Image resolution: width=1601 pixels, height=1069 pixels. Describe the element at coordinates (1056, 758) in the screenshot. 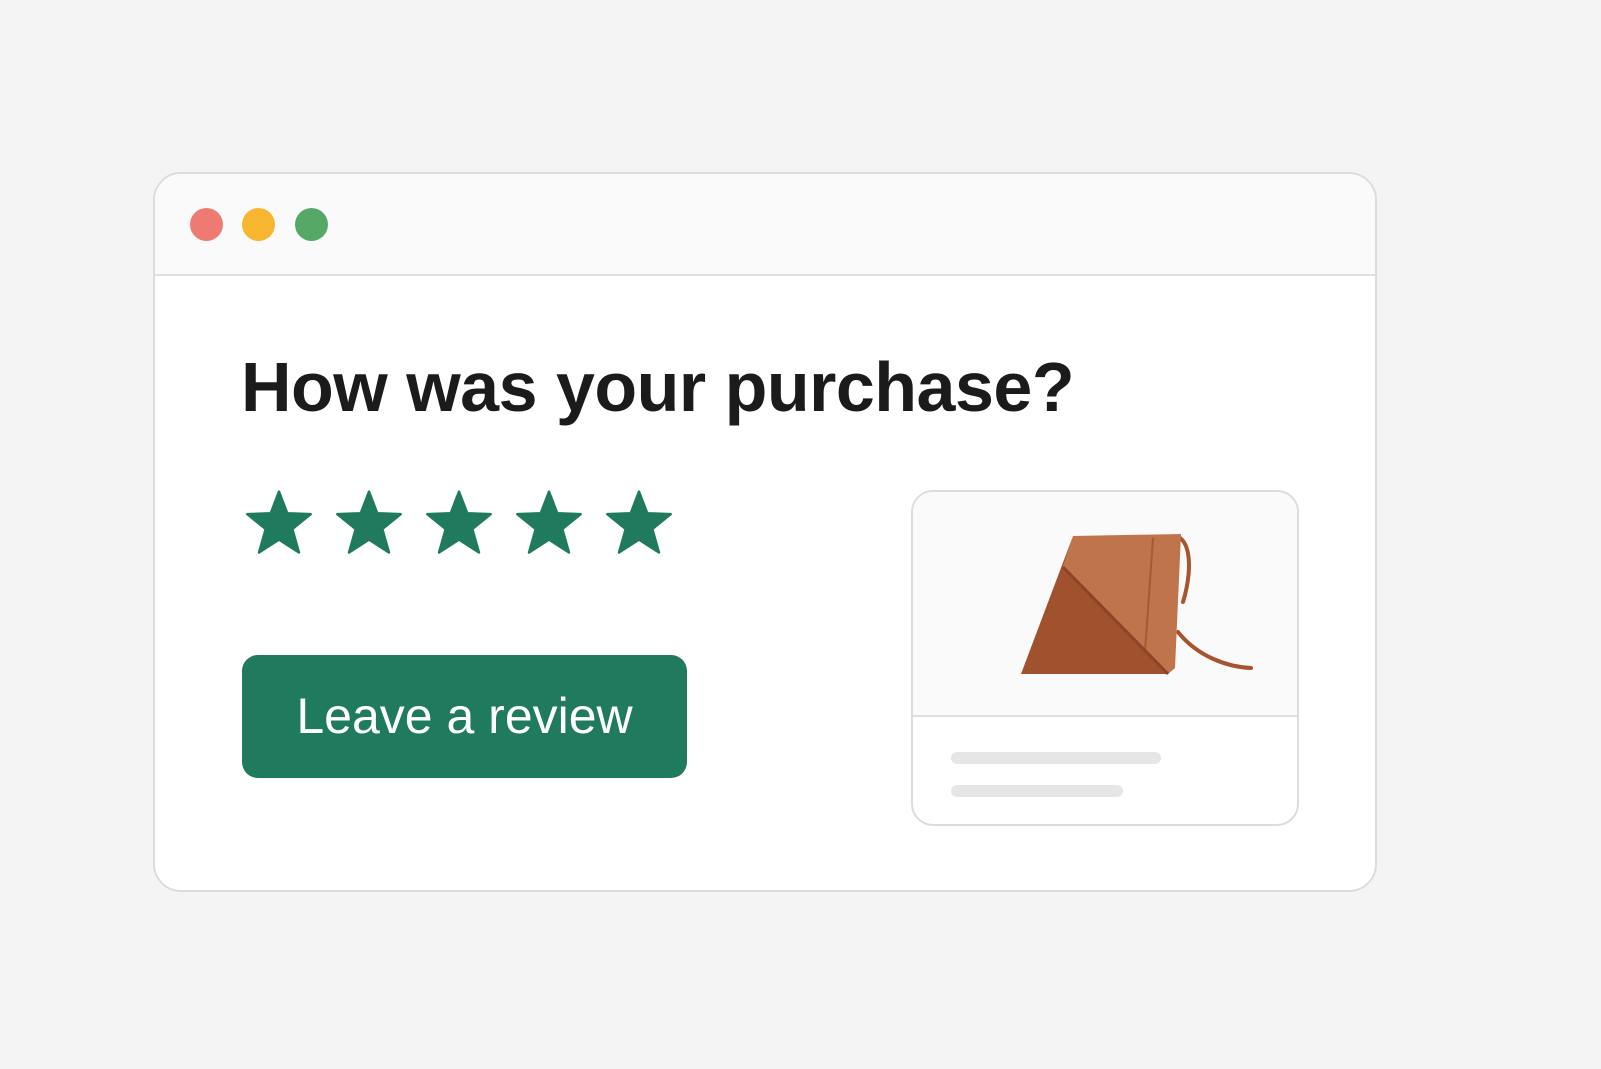

I see `product-title-placeholder` at that location.